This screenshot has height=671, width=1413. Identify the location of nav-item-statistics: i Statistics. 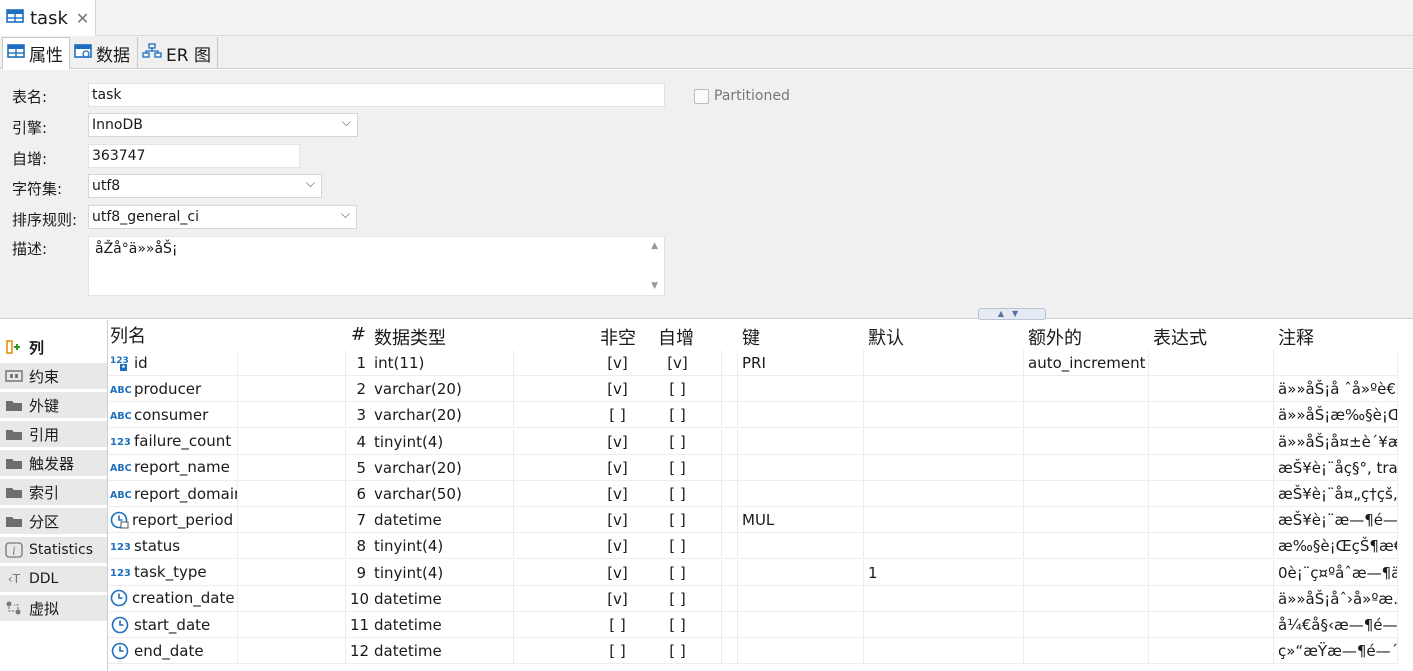
(53, 550).